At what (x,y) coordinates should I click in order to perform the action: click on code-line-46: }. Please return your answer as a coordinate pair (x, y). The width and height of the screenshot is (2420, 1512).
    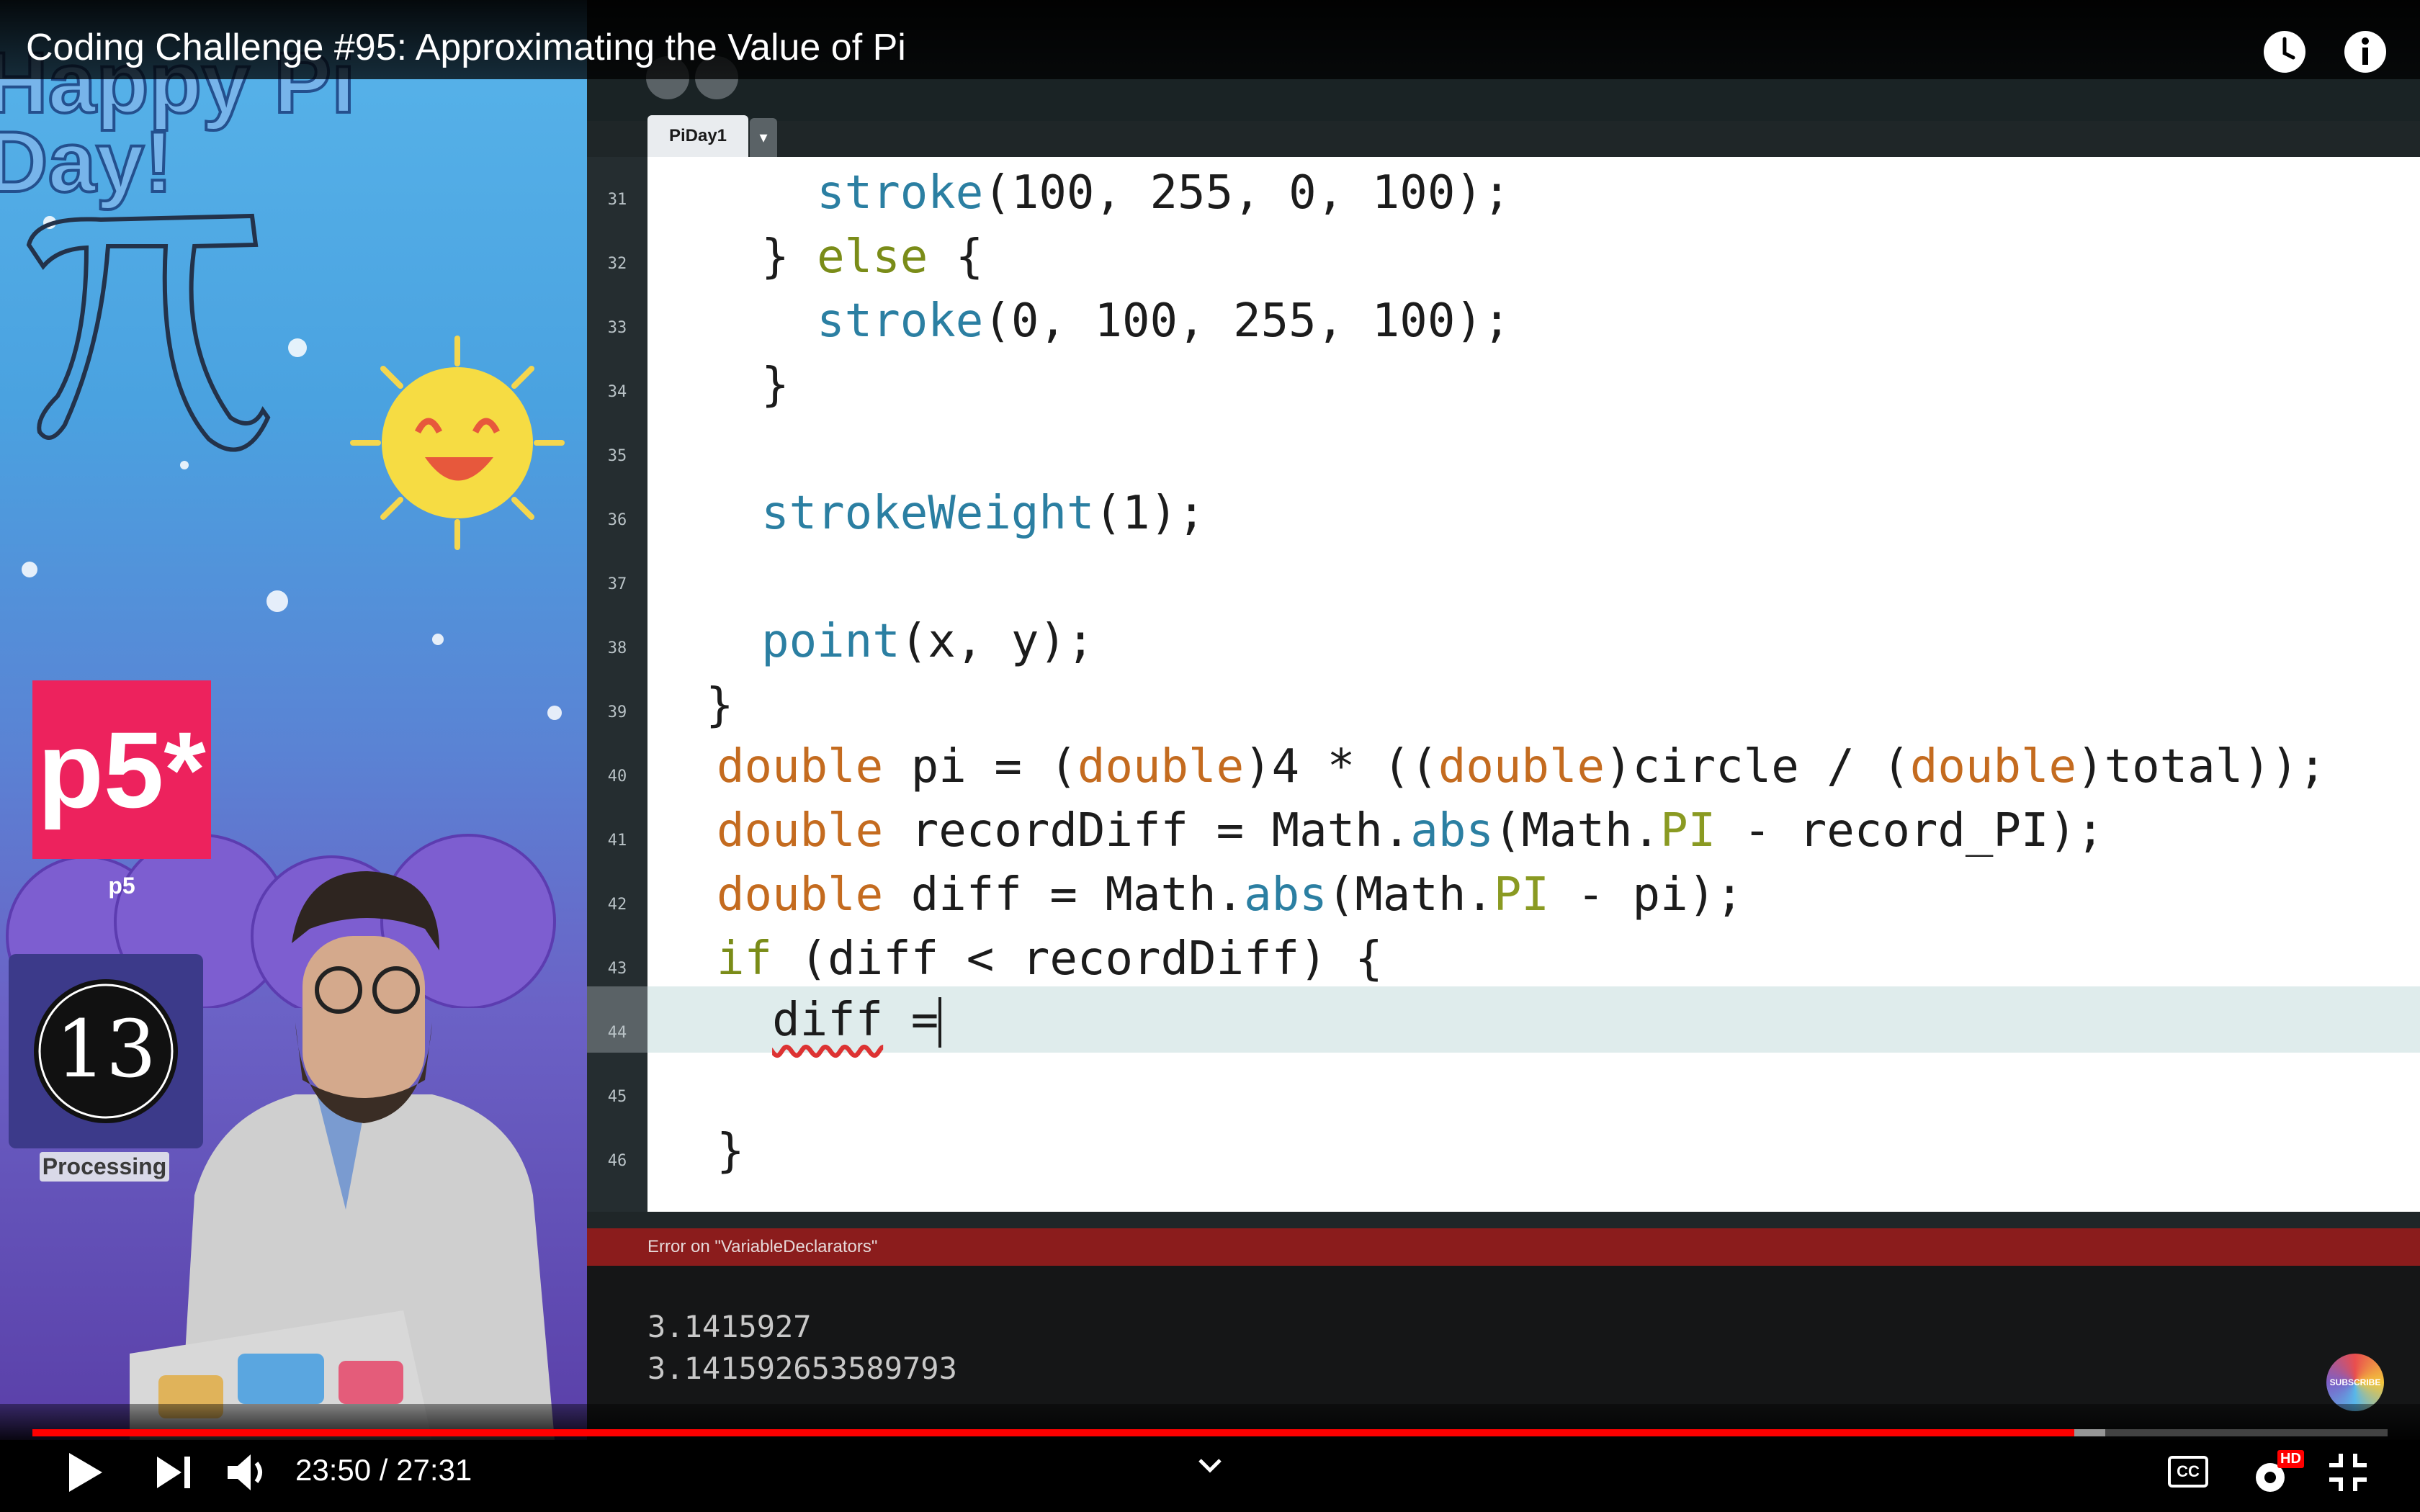
    Looking at the image, I should click on (731, 1151).